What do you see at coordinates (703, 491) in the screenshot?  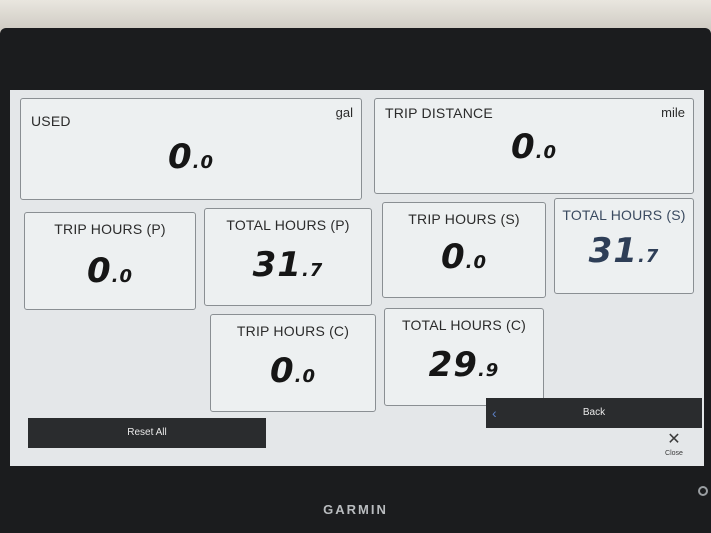 I see `power-icon` at bounding box center [703, 491].